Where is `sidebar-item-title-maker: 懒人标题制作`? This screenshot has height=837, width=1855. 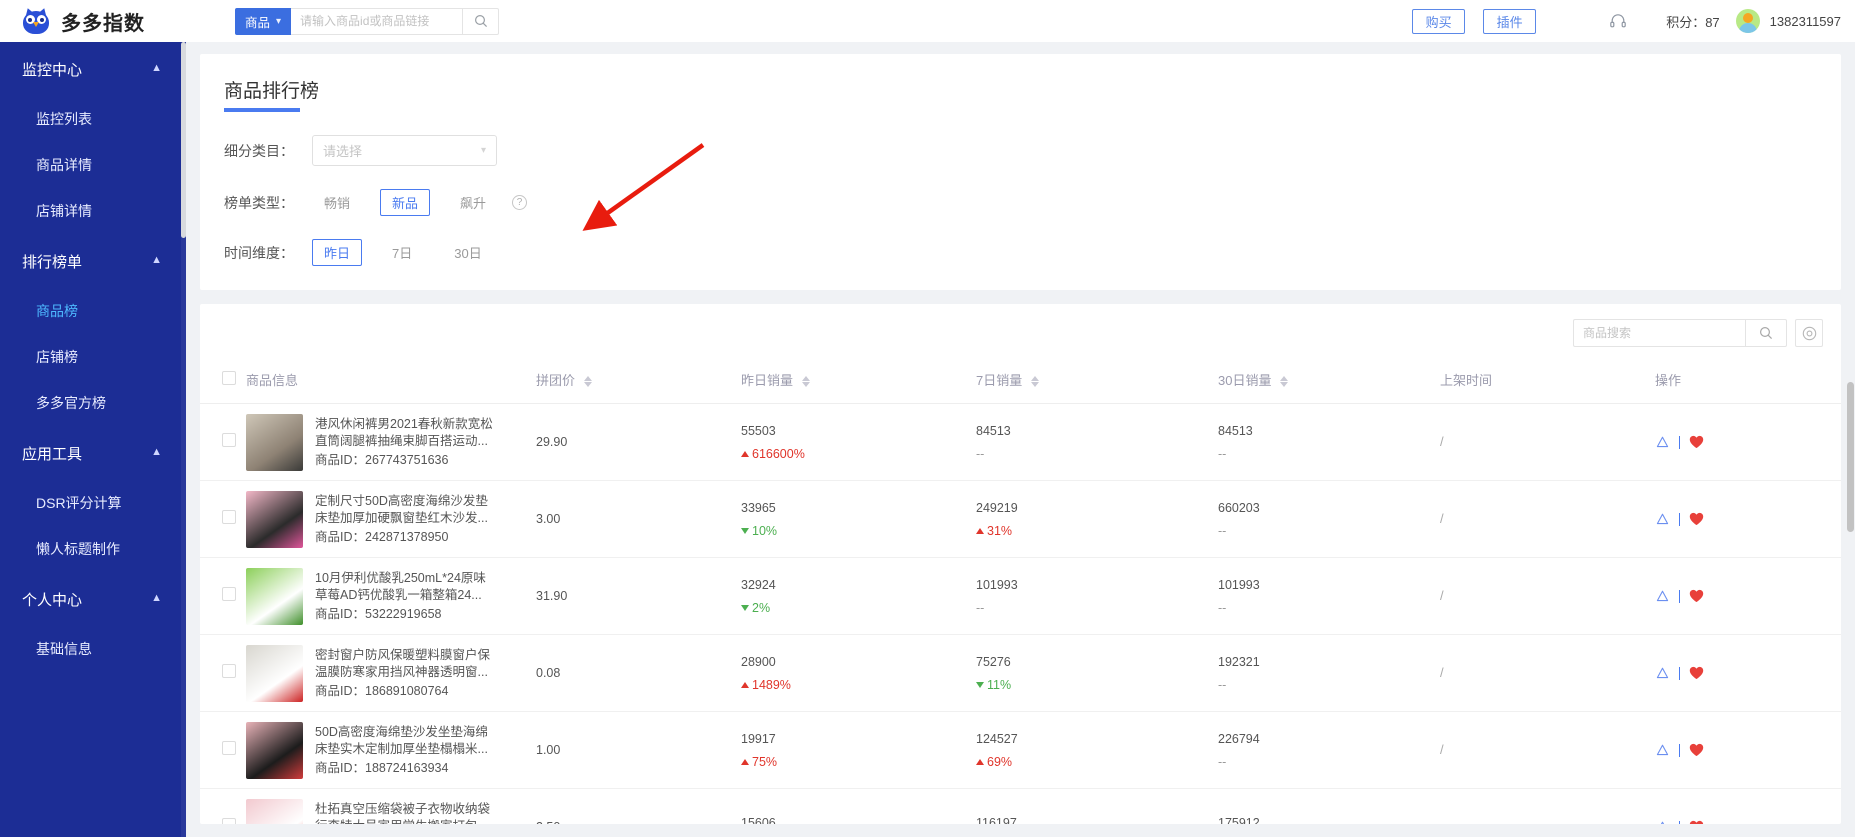 sidebar-item-title-maker: 懒人标题制作 is located at coordinates (93, 549).